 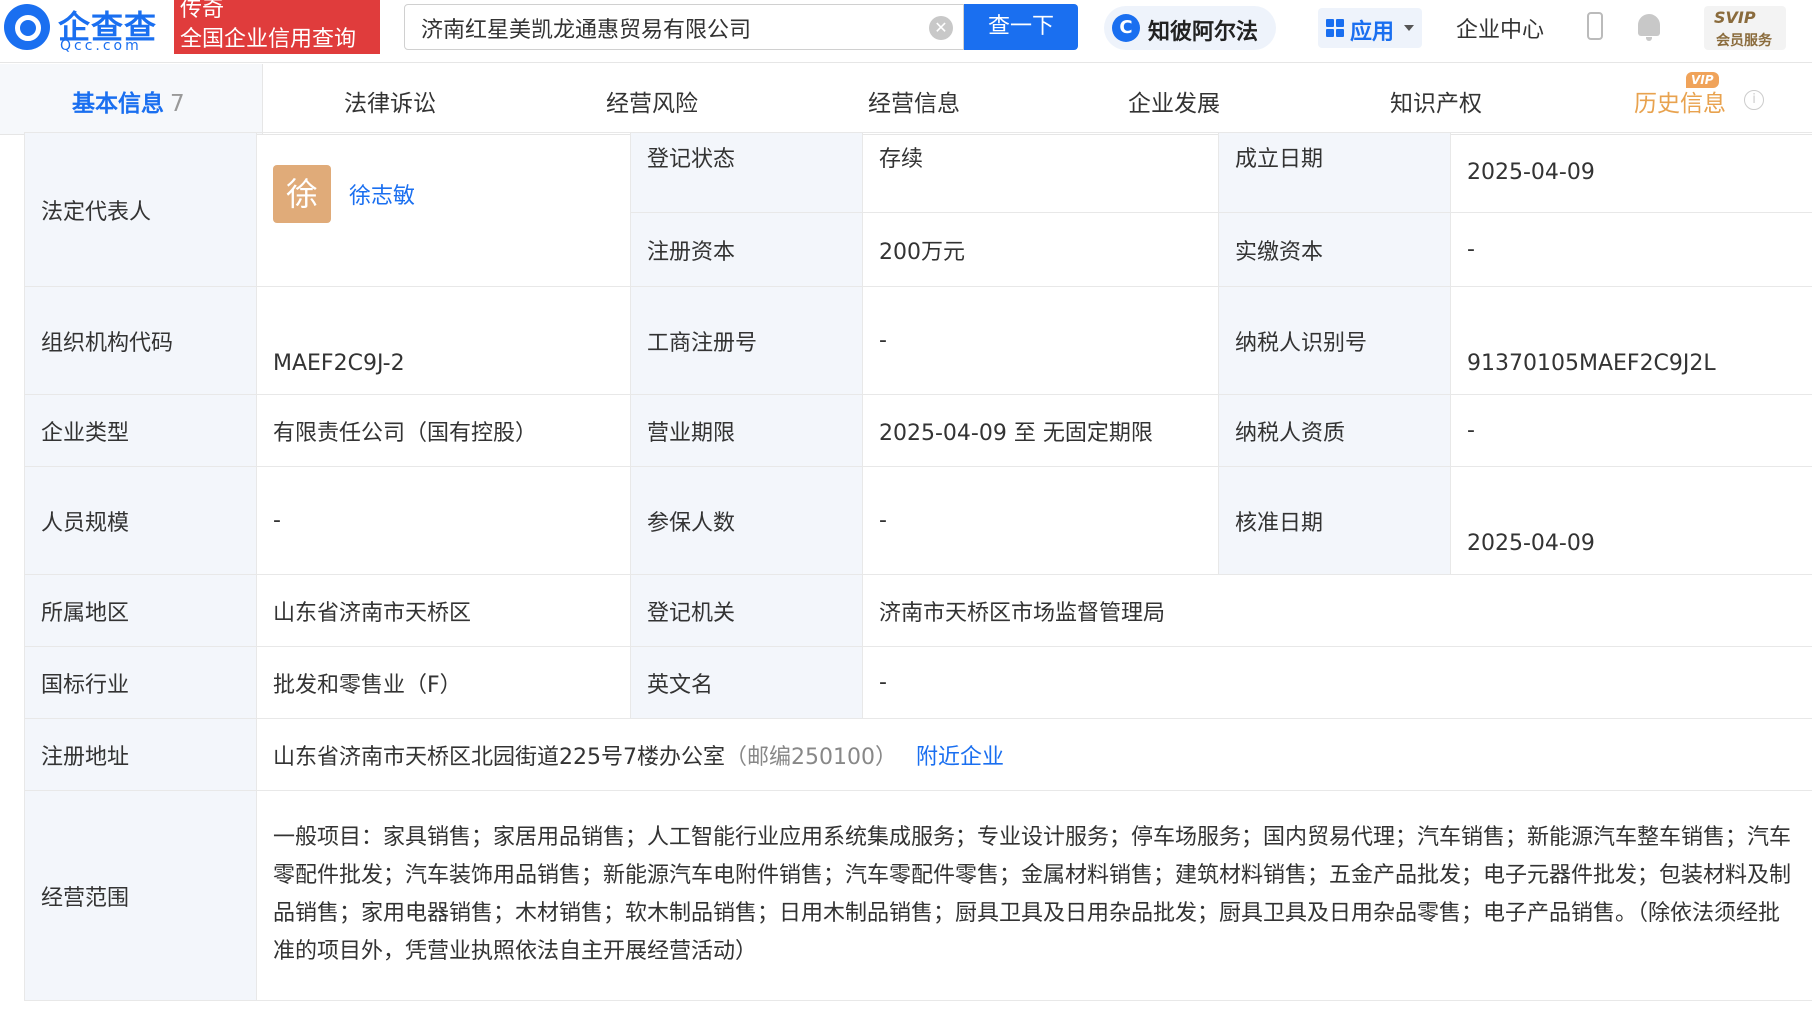 I want to click on tab-business-risk: 经营风险, so click(x=652, y=101).